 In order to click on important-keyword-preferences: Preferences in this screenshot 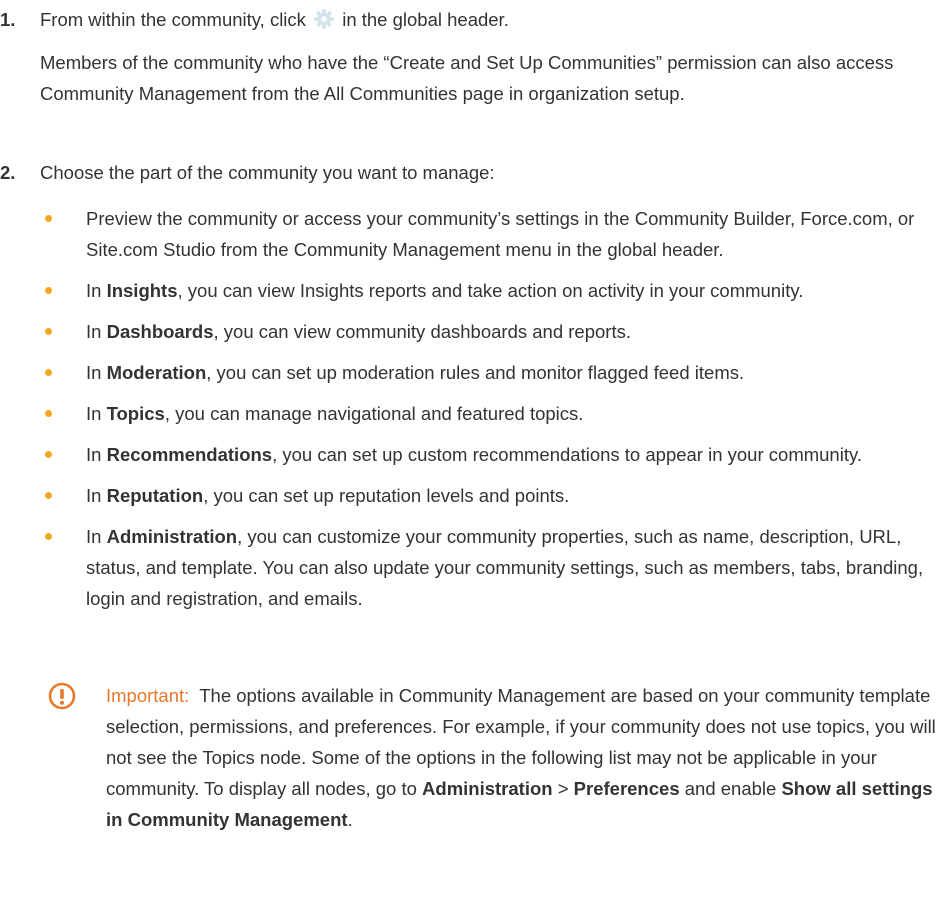, I will do `click(626, 788)`.